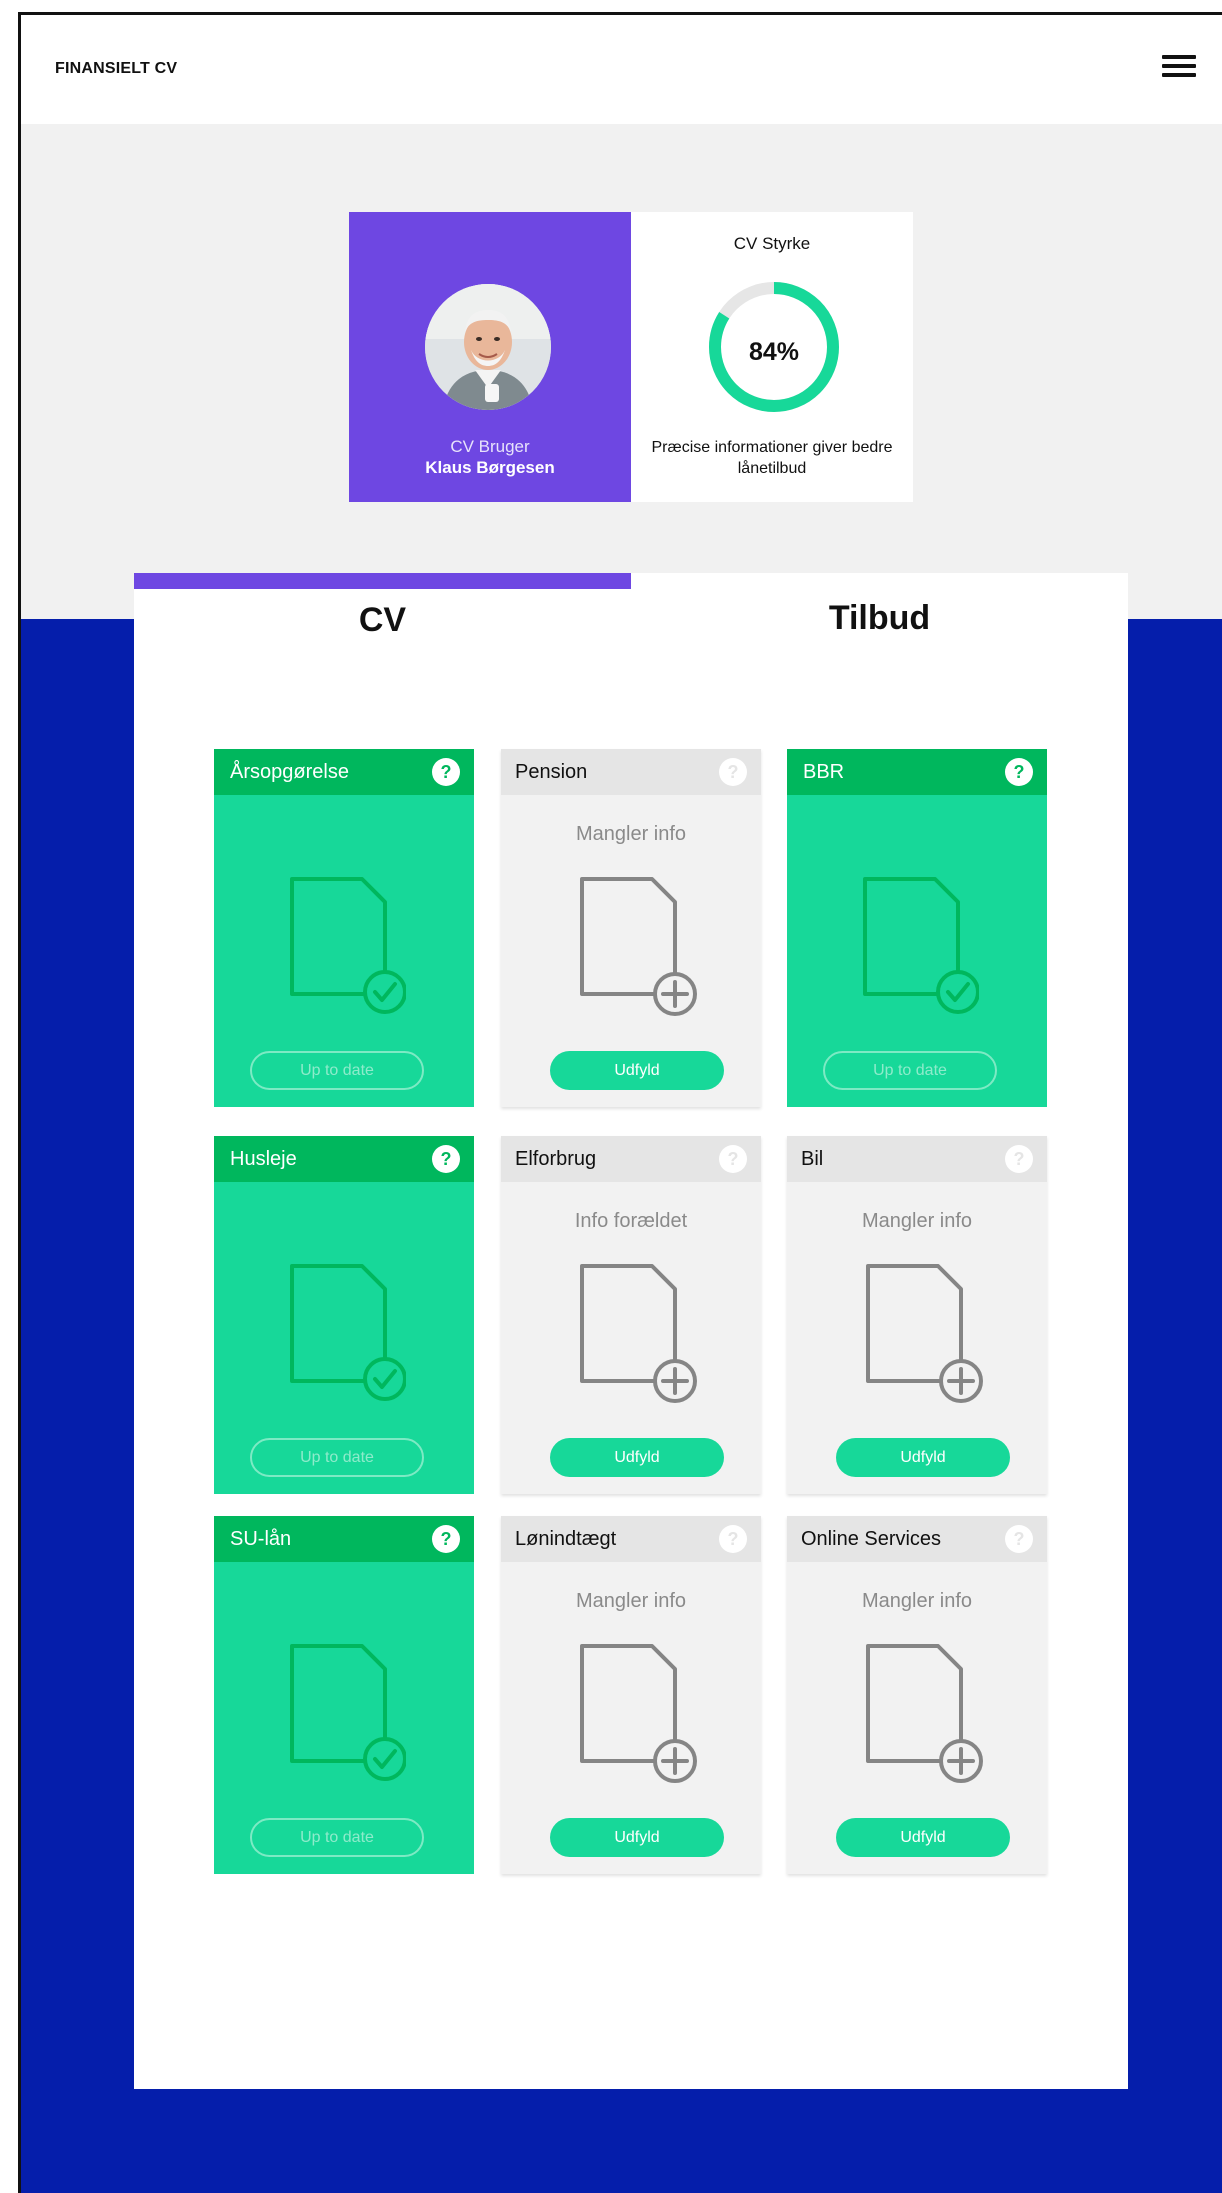 The height and width of the screenshot is (2193, 1222). I want to click on card-header: Online Services?, so click(917, 1539).